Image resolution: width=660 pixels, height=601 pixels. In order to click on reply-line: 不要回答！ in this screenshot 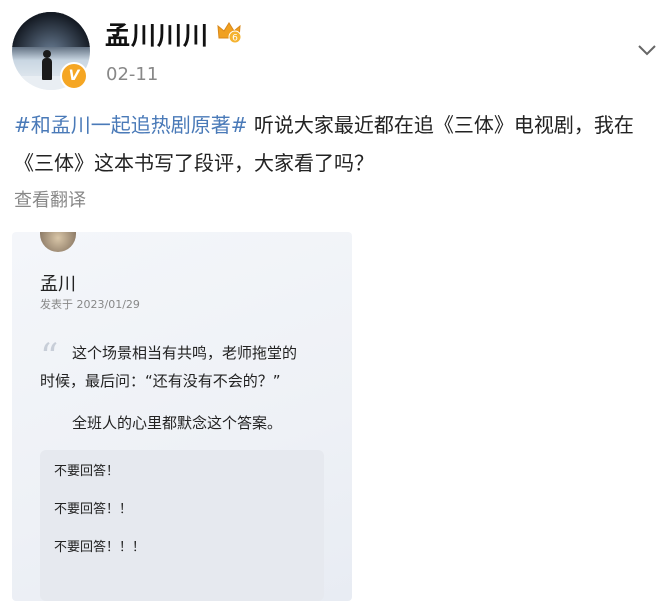, I will do `click(87, 471)`.